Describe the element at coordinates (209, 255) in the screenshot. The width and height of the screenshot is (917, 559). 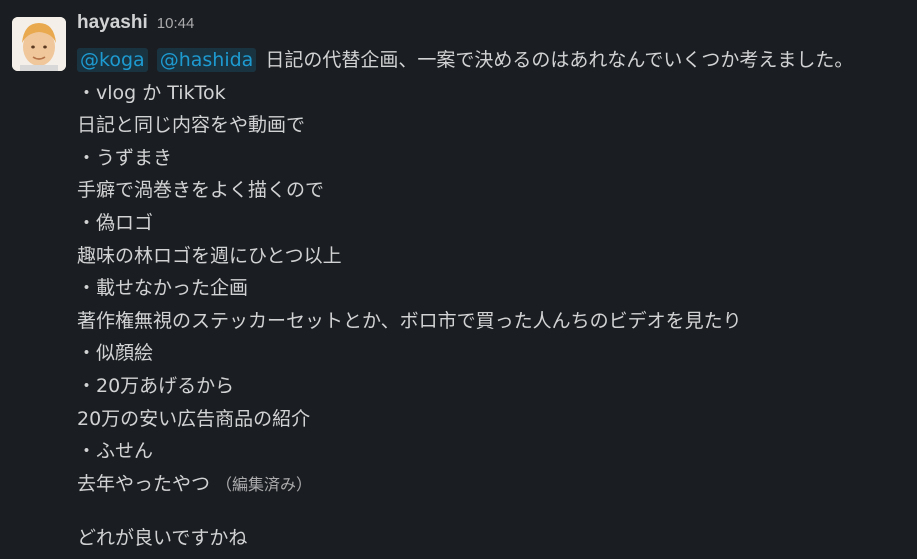
I see `message-line: 趣味の林ロゴを週にひとつ以上` at that location.